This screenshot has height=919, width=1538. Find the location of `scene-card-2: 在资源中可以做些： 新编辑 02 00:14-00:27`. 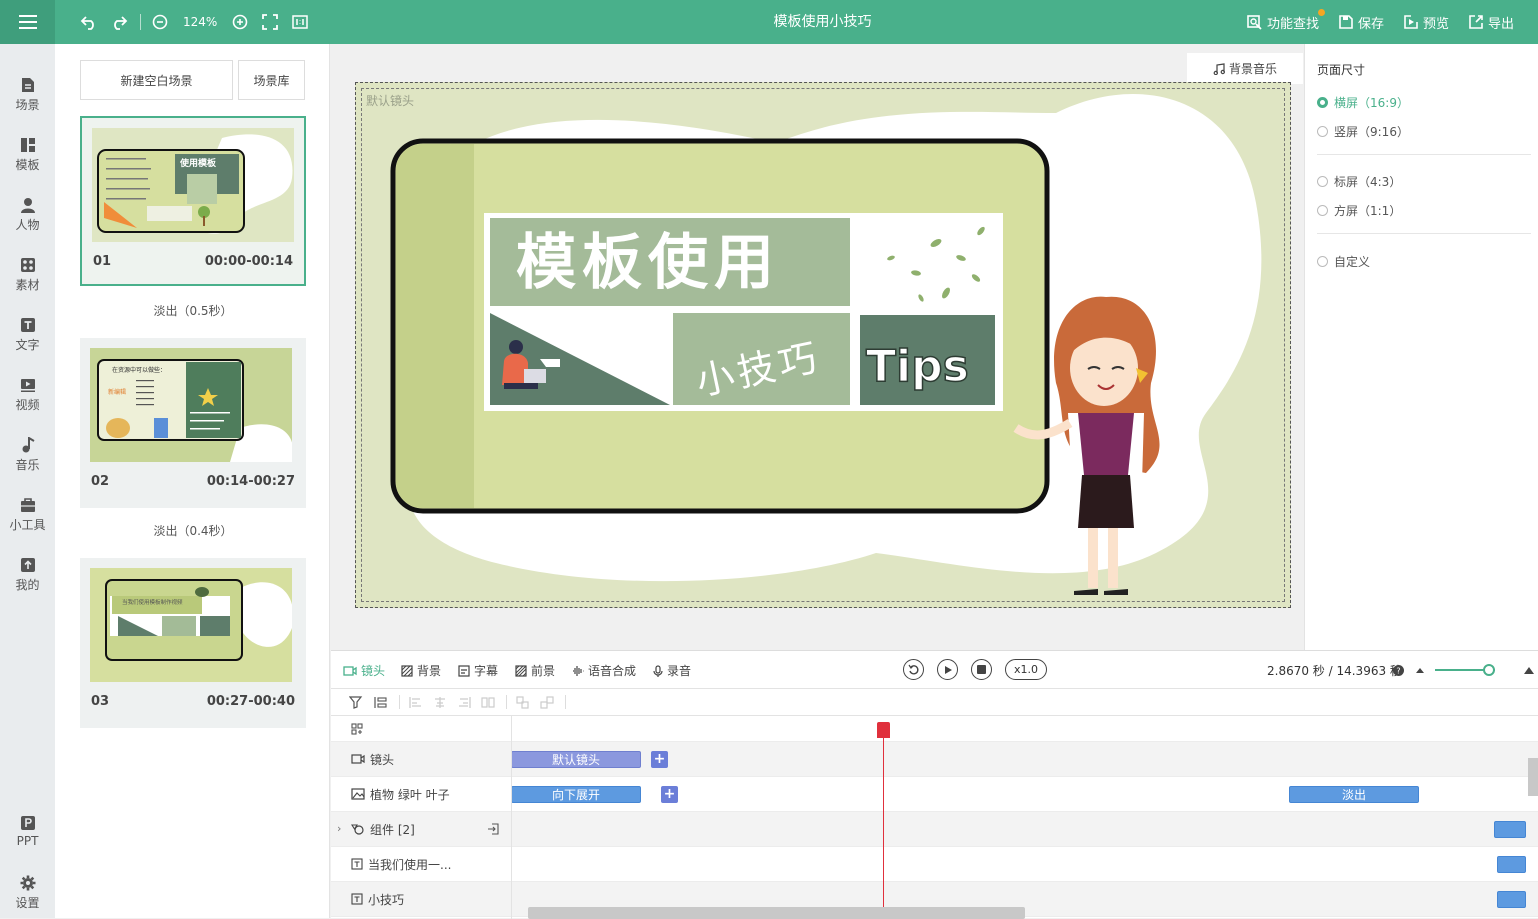

scene-card-2: 在资源中可以做些： 新编辑 02 00:14-00:27 is located at coordinates (193, 423).